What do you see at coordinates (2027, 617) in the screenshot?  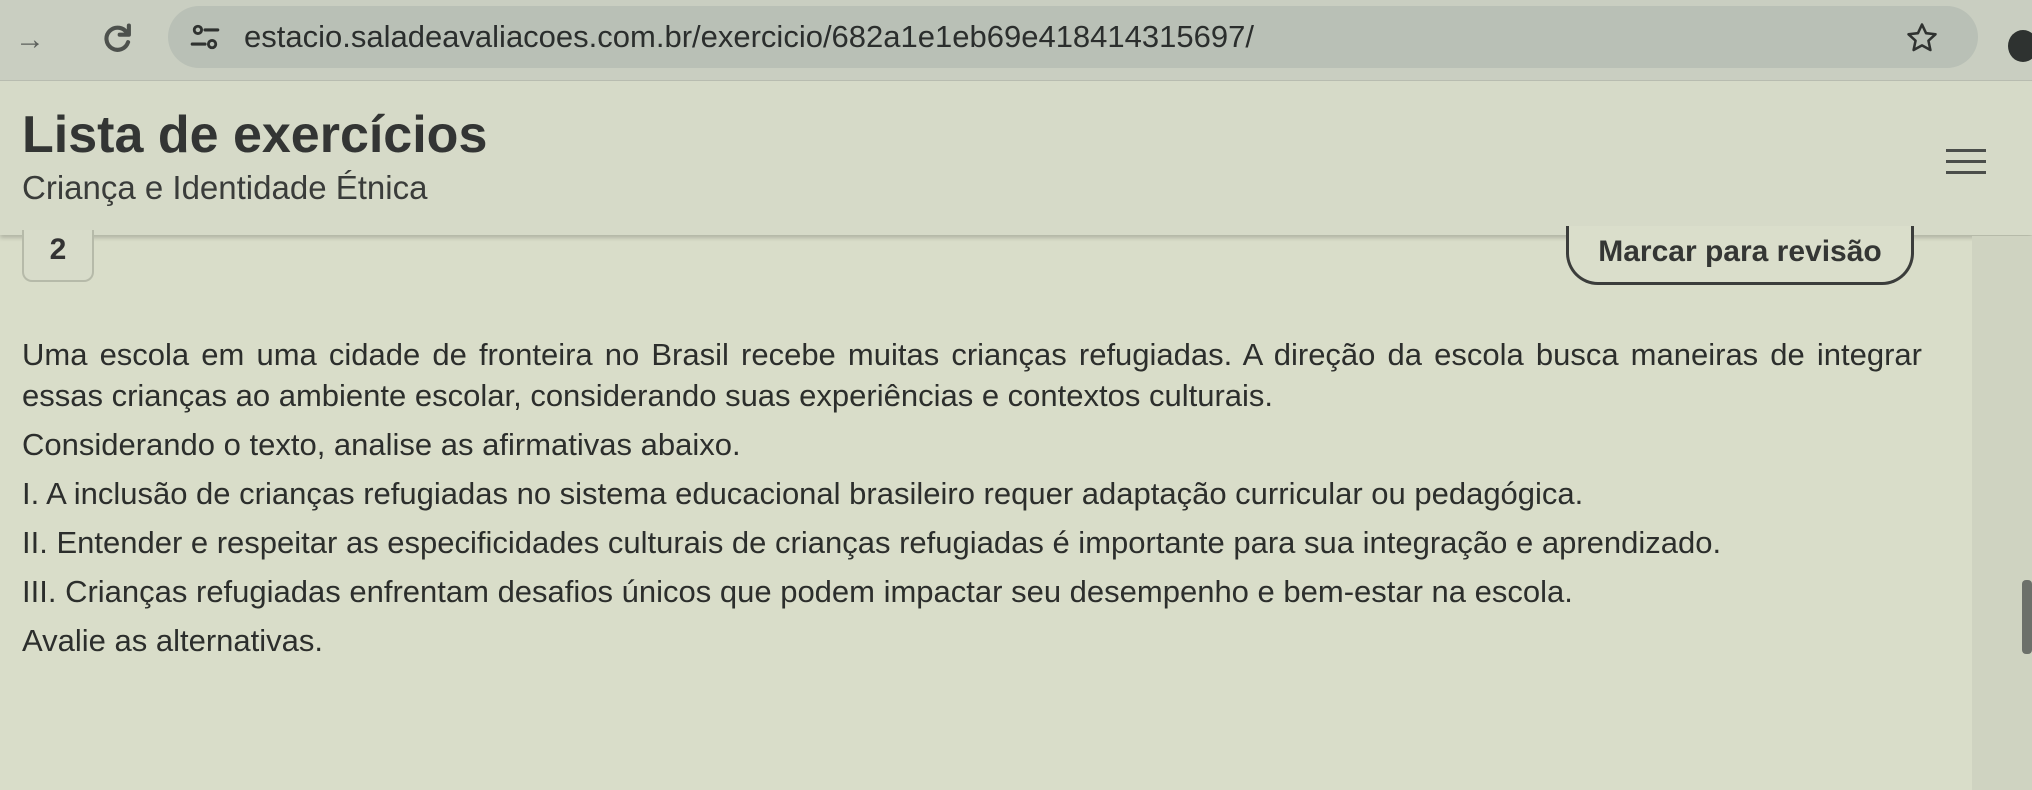 I see `scrollbar-thumb` at bounding box center [2027, 617].